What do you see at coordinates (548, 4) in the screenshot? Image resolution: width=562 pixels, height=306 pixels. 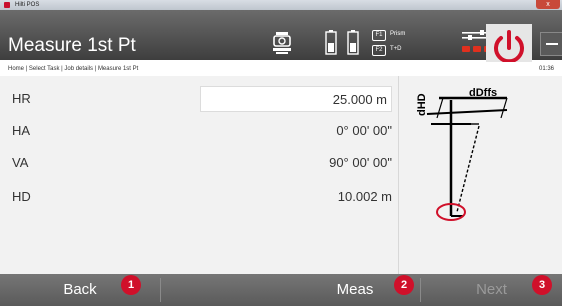 I see `window-close-button: x` at bounding box center [548, 4].